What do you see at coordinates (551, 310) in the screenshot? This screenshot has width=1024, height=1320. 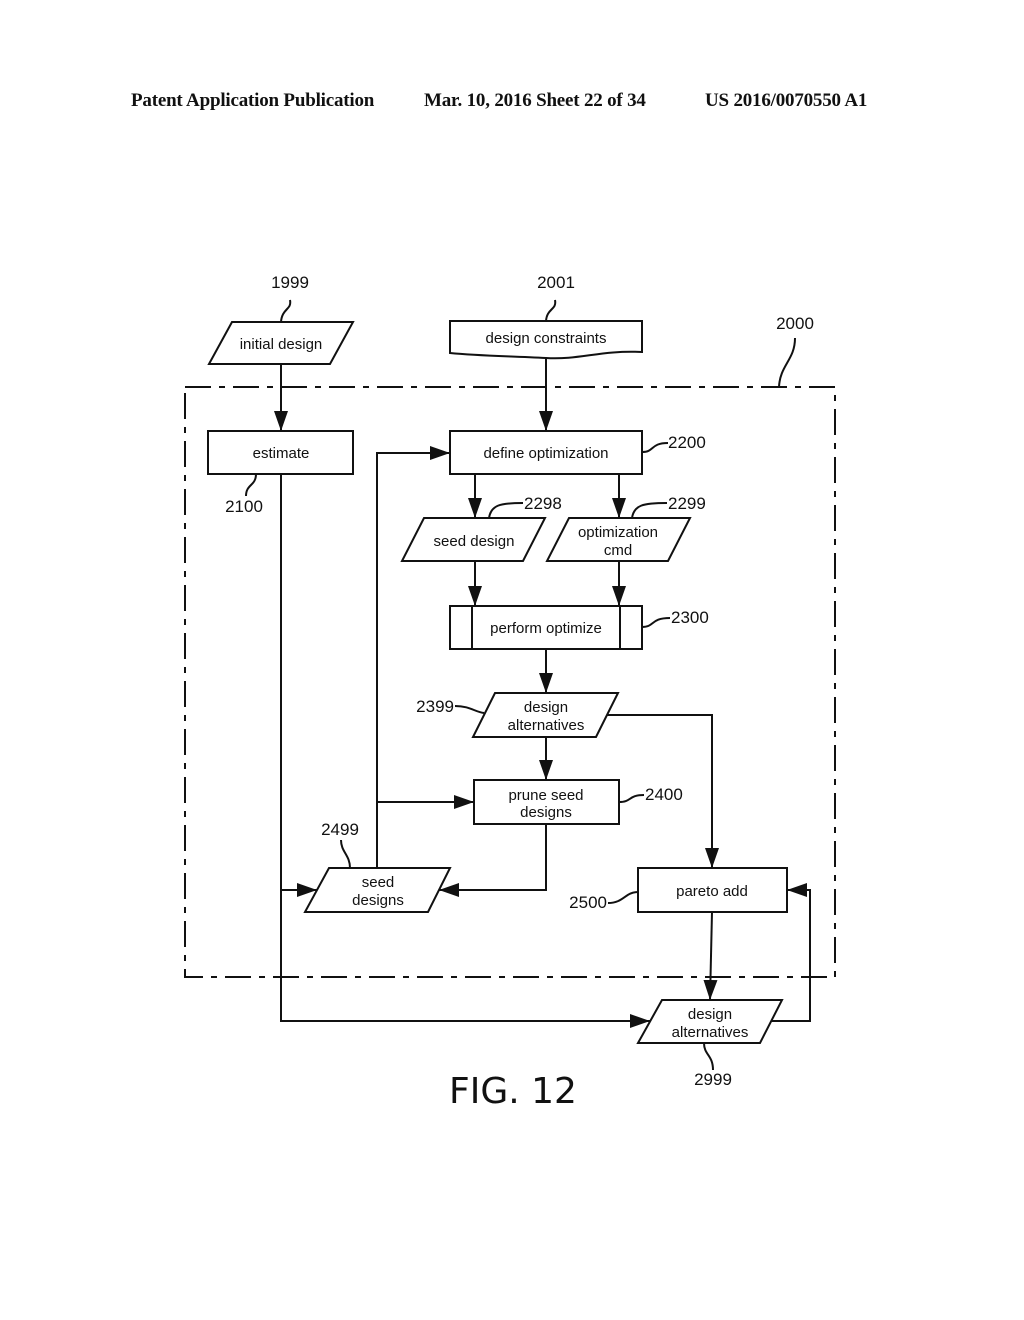 I see `leader-2001` at bounding box center [551, 310].